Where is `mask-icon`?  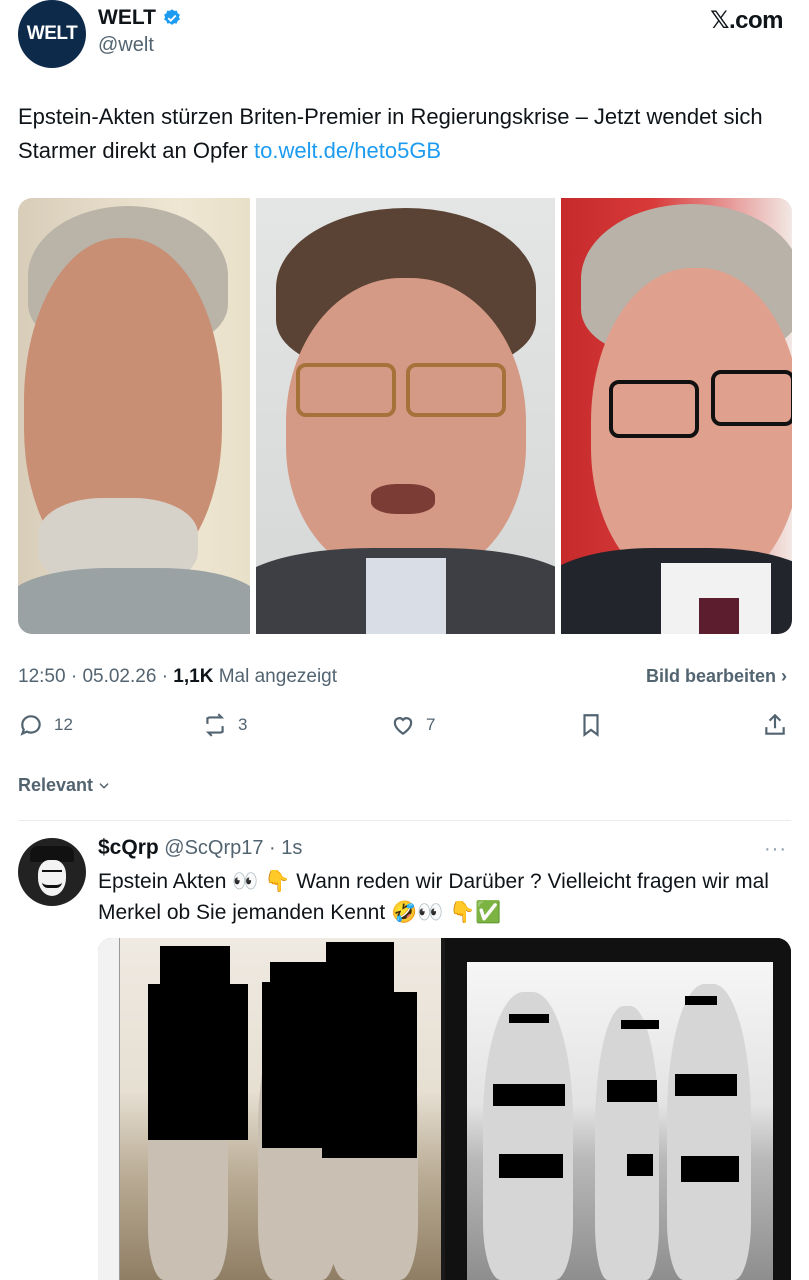
mask-icon is located at coordinates (52, 878).